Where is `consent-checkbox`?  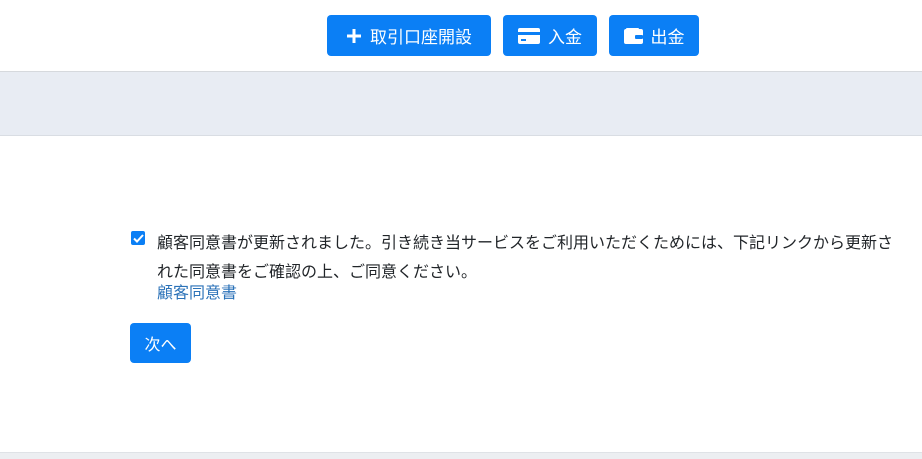 consent-checkbox is located at coordinates (138, 238).